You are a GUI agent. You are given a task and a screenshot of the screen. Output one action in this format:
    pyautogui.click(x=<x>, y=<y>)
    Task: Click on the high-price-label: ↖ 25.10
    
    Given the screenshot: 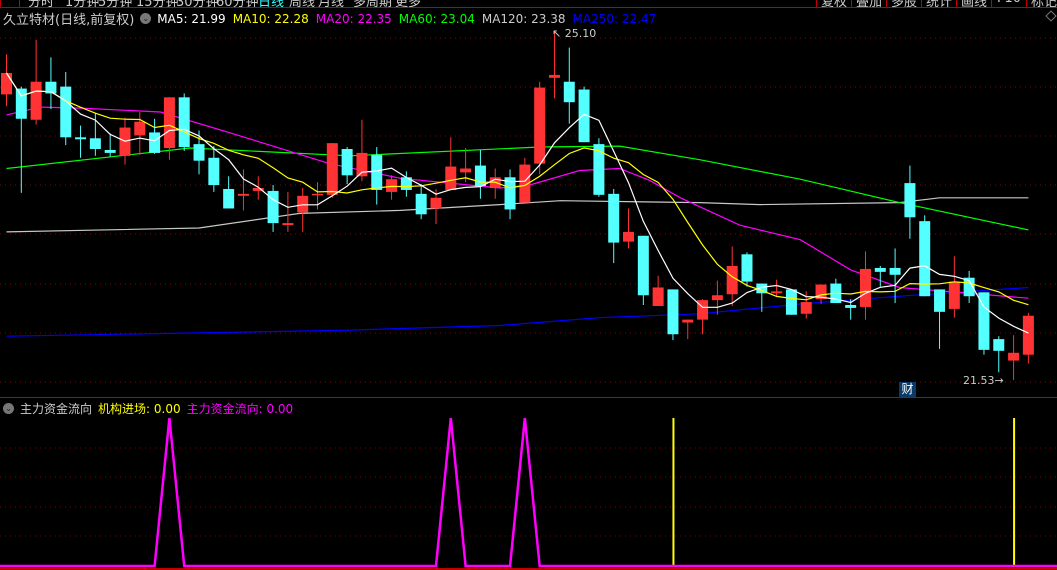 What is the action you would take?
    pyautogui.click(x=574, y=33)
    